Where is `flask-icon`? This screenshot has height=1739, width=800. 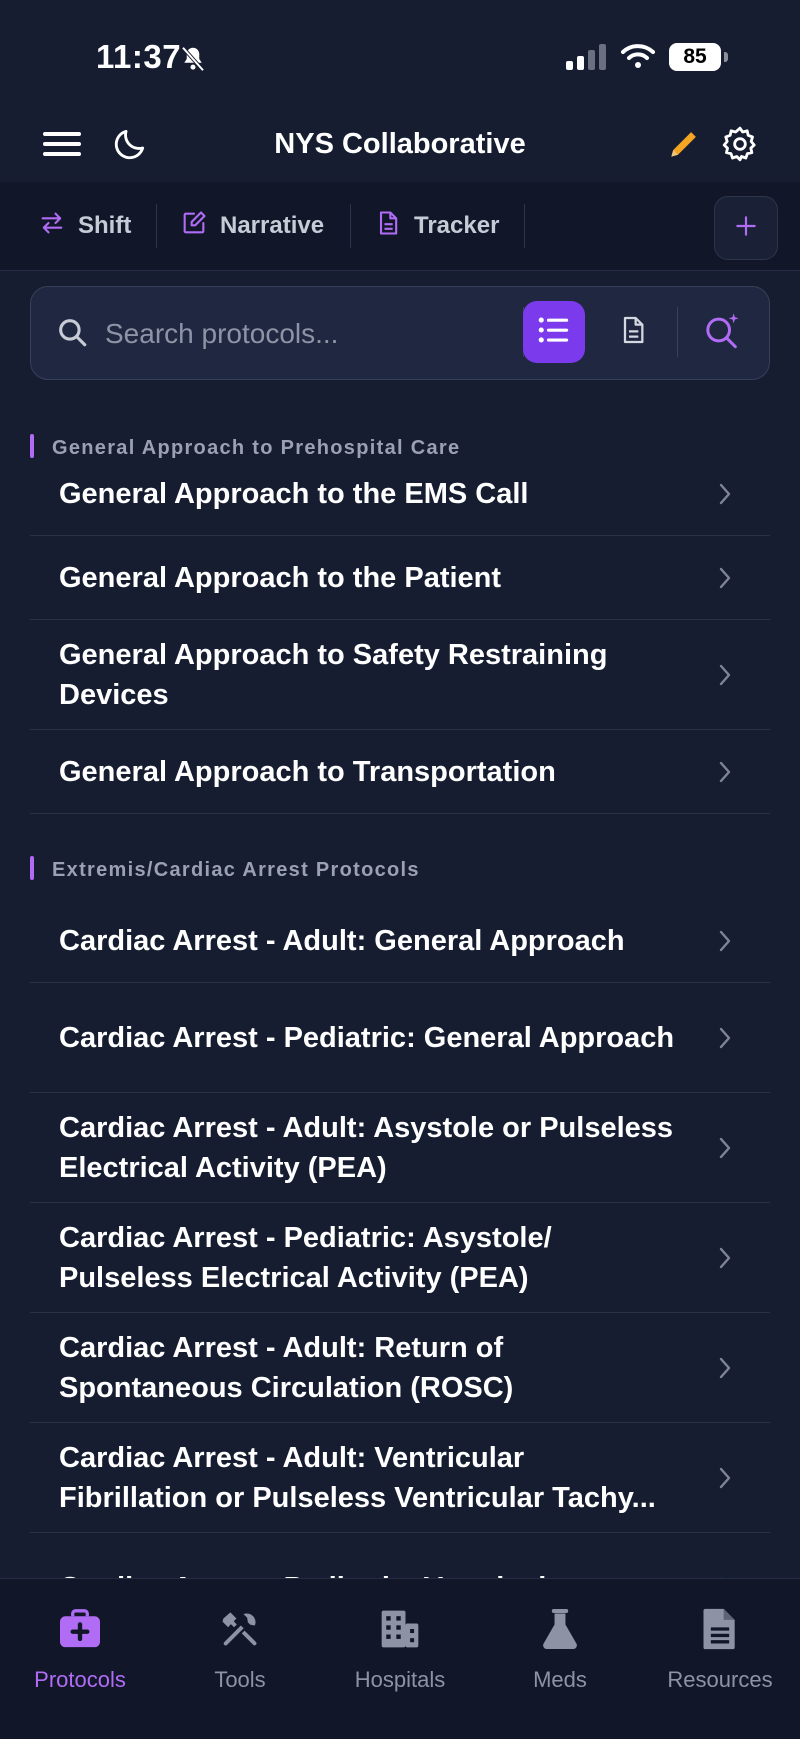 flask-icon is located at coordinates (560, 1629).